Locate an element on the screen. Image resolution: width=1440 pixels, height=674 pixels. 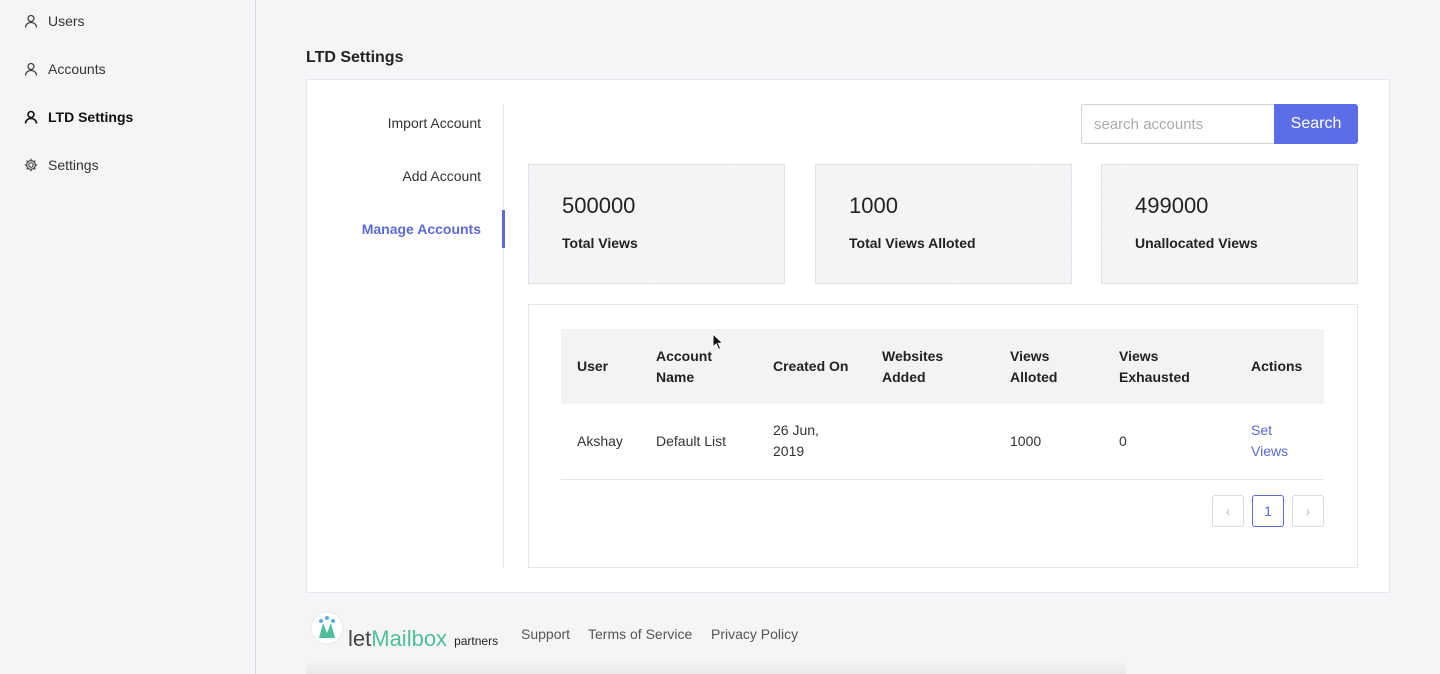
column-header: Created On is located at coordinates (811, 366).